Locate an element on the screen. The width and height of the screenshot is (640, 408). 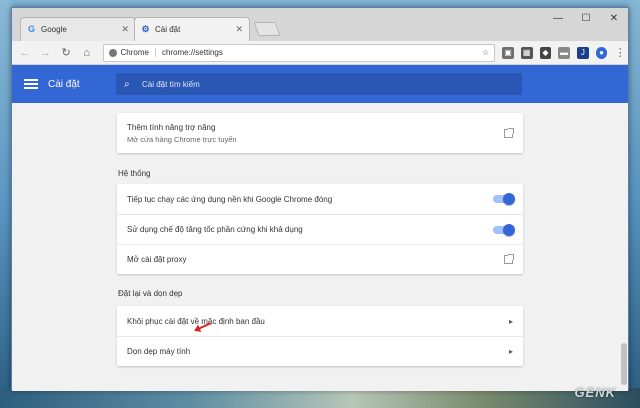
cleanup-computer-row: Dọn dẹp máy tính ▸ is located at coordinates (320, 351).